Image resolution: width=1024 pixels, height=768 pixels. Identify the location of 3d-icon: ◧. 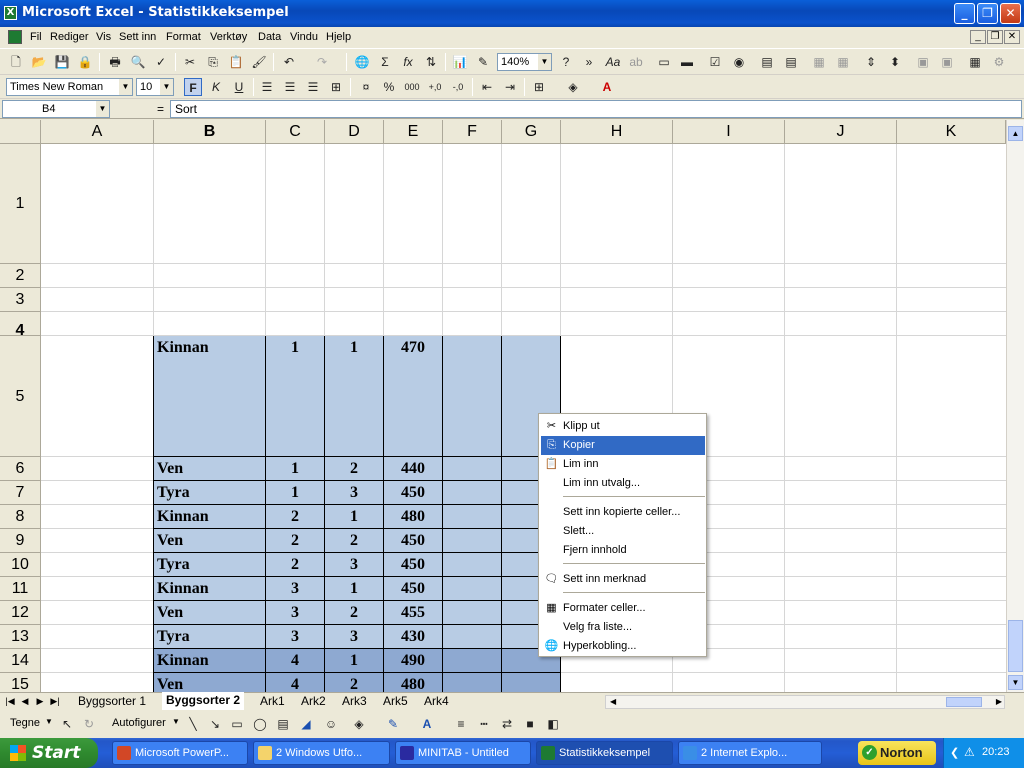
(553, 724).